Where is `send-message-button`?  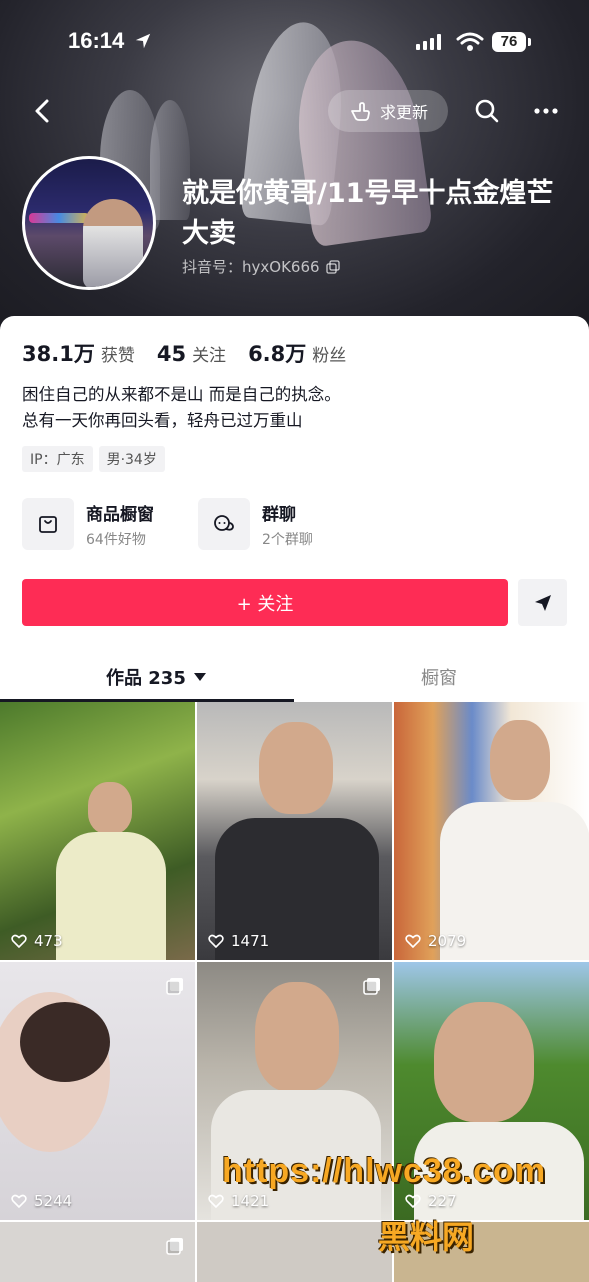
send-message-button is located at coordinates (542, 602).